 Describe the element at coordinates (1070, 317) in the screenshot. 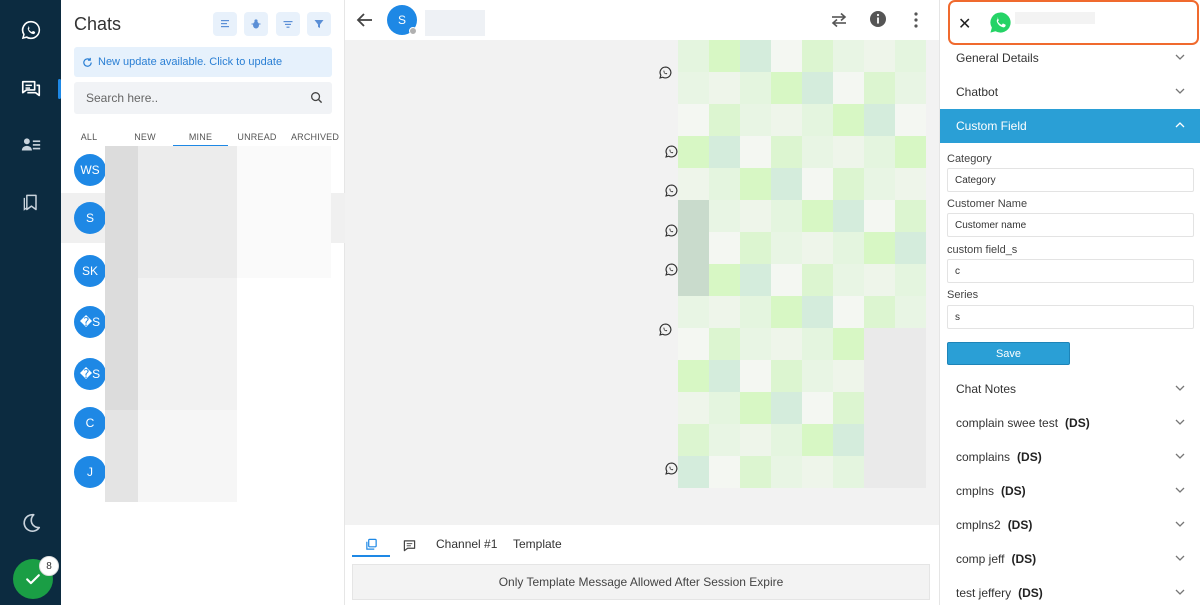

I see `series-input` at that location.